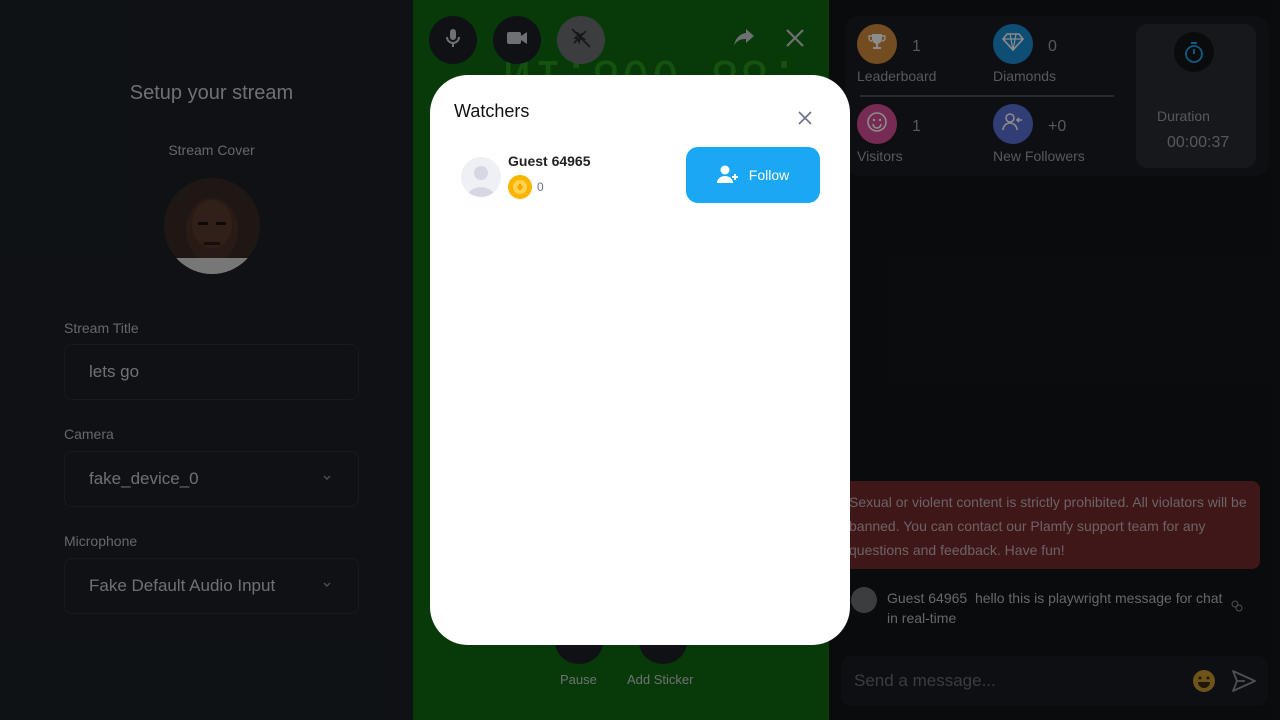  What do you see at coordinates (520, 187) in the screenshot?
I see `coin-icon` at bounding box center [520, 187].